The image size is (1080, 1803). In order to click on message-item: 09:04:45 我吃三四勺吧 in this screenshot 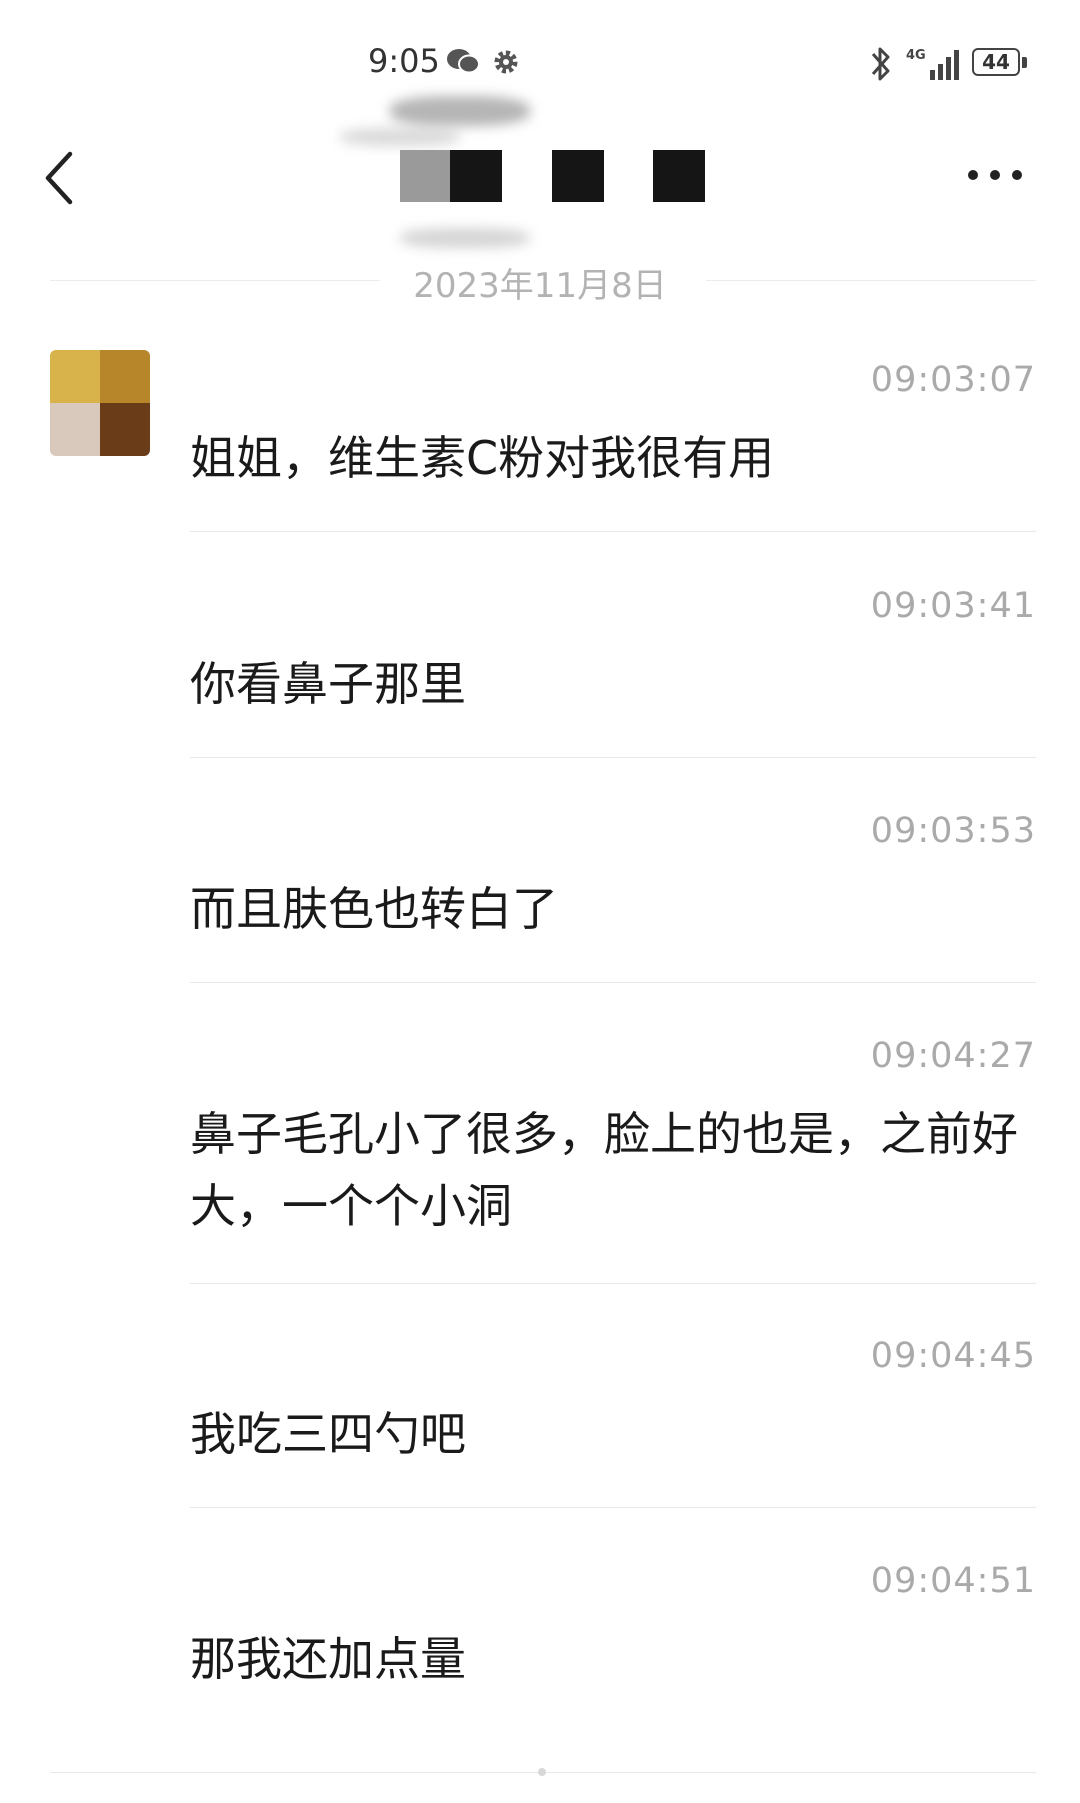, I will do `click(613, 1422)`.